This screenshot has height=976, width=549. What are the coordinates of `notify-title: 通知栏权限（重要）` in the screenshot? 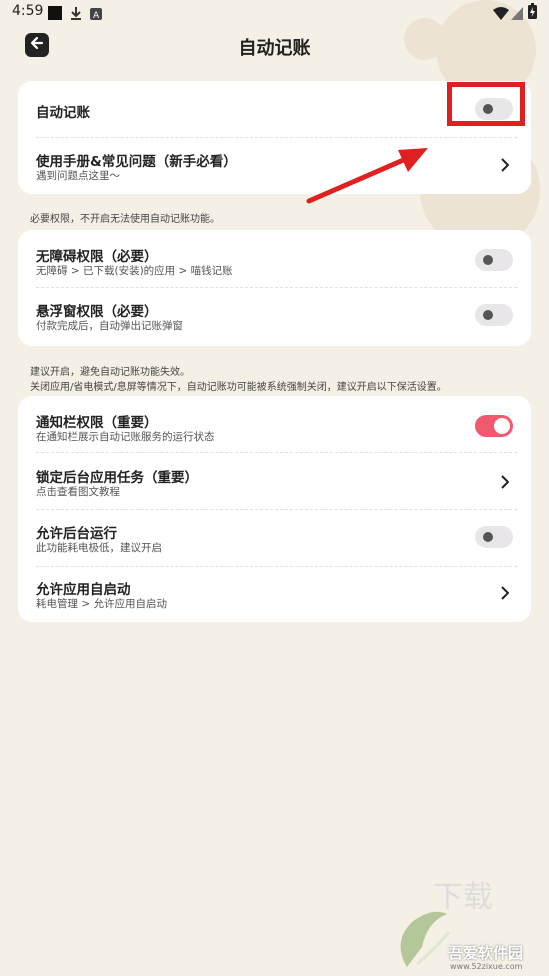 It's located at (97, 423).